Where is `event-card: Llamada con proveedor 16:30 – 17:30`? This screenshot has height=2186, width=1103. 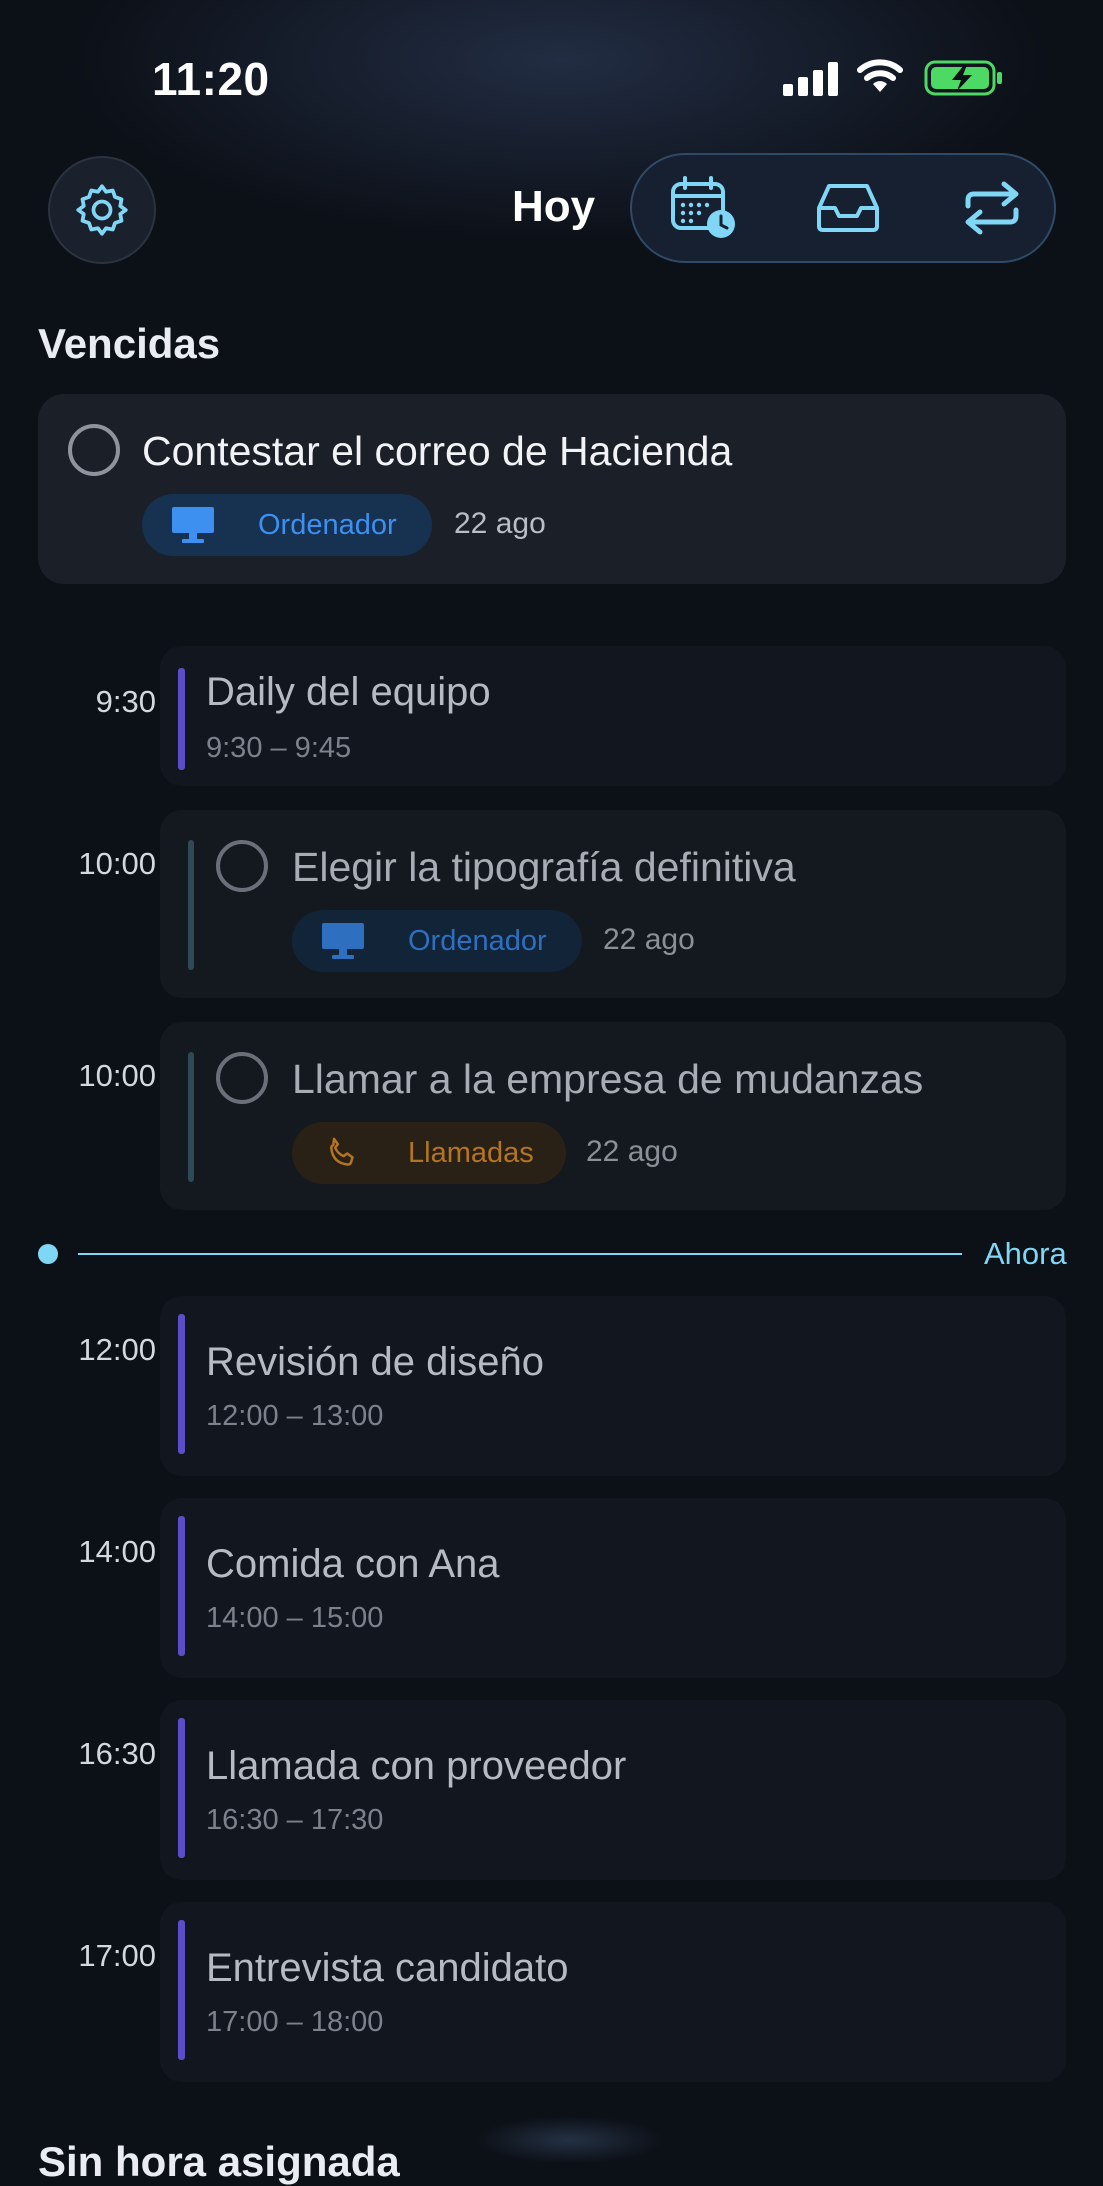
event-card: Llamada con proveedor 16:30 – 17:30 is located at coordinates (613, 1790).